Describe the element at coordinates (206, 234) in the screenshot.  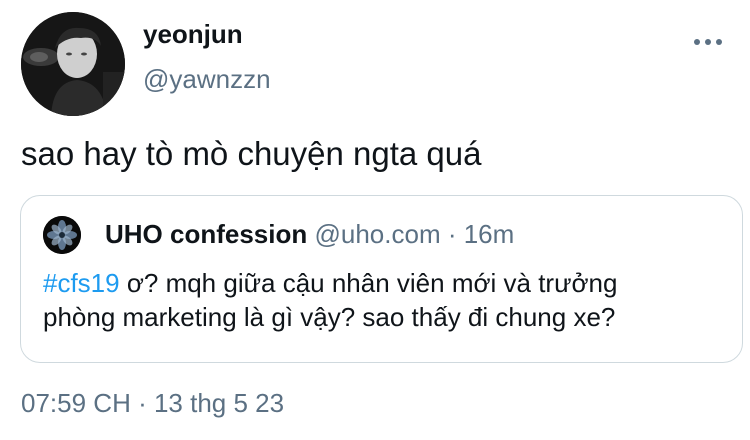
I see `quote-author-name: UHO confession` at that location.